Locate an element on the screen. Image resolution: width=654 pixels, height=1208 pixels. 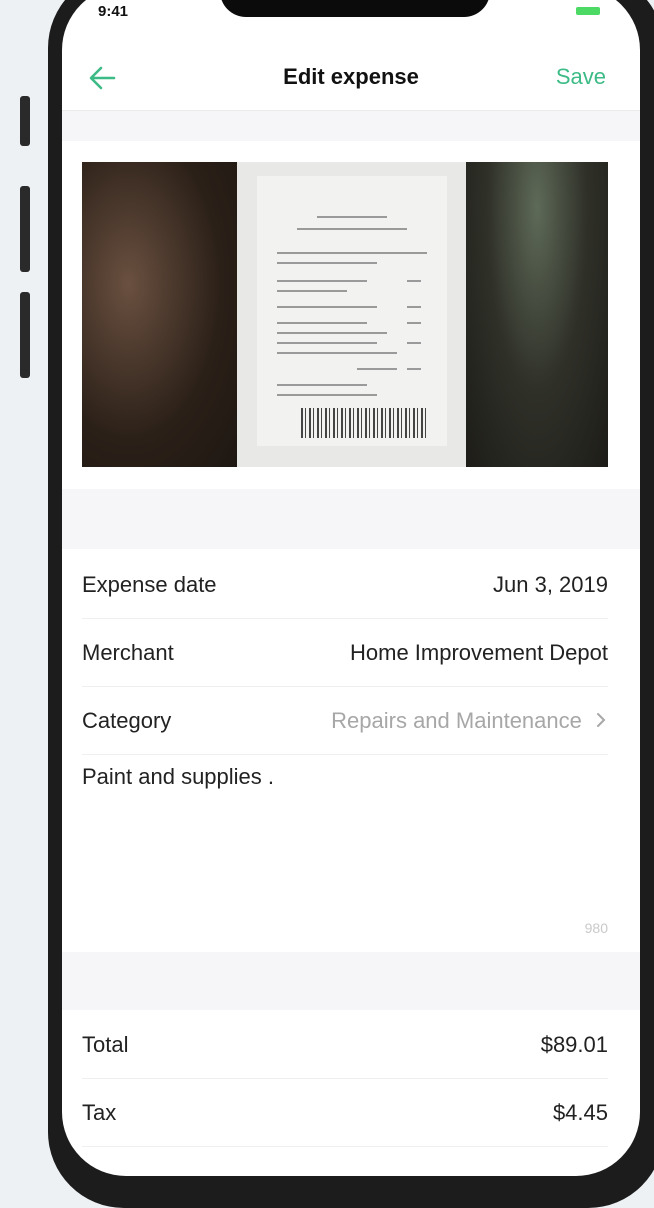
navigation-bar: Edit expense Save is located at coordinates (351, 83).